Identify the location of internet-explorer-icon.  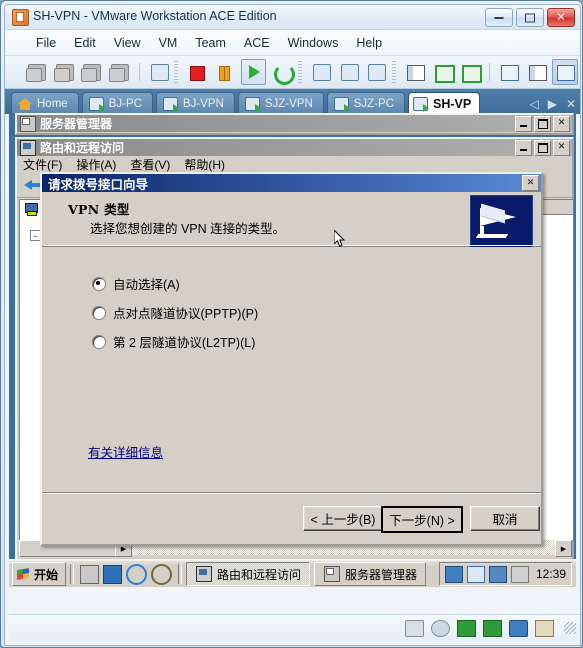
(137, 574).